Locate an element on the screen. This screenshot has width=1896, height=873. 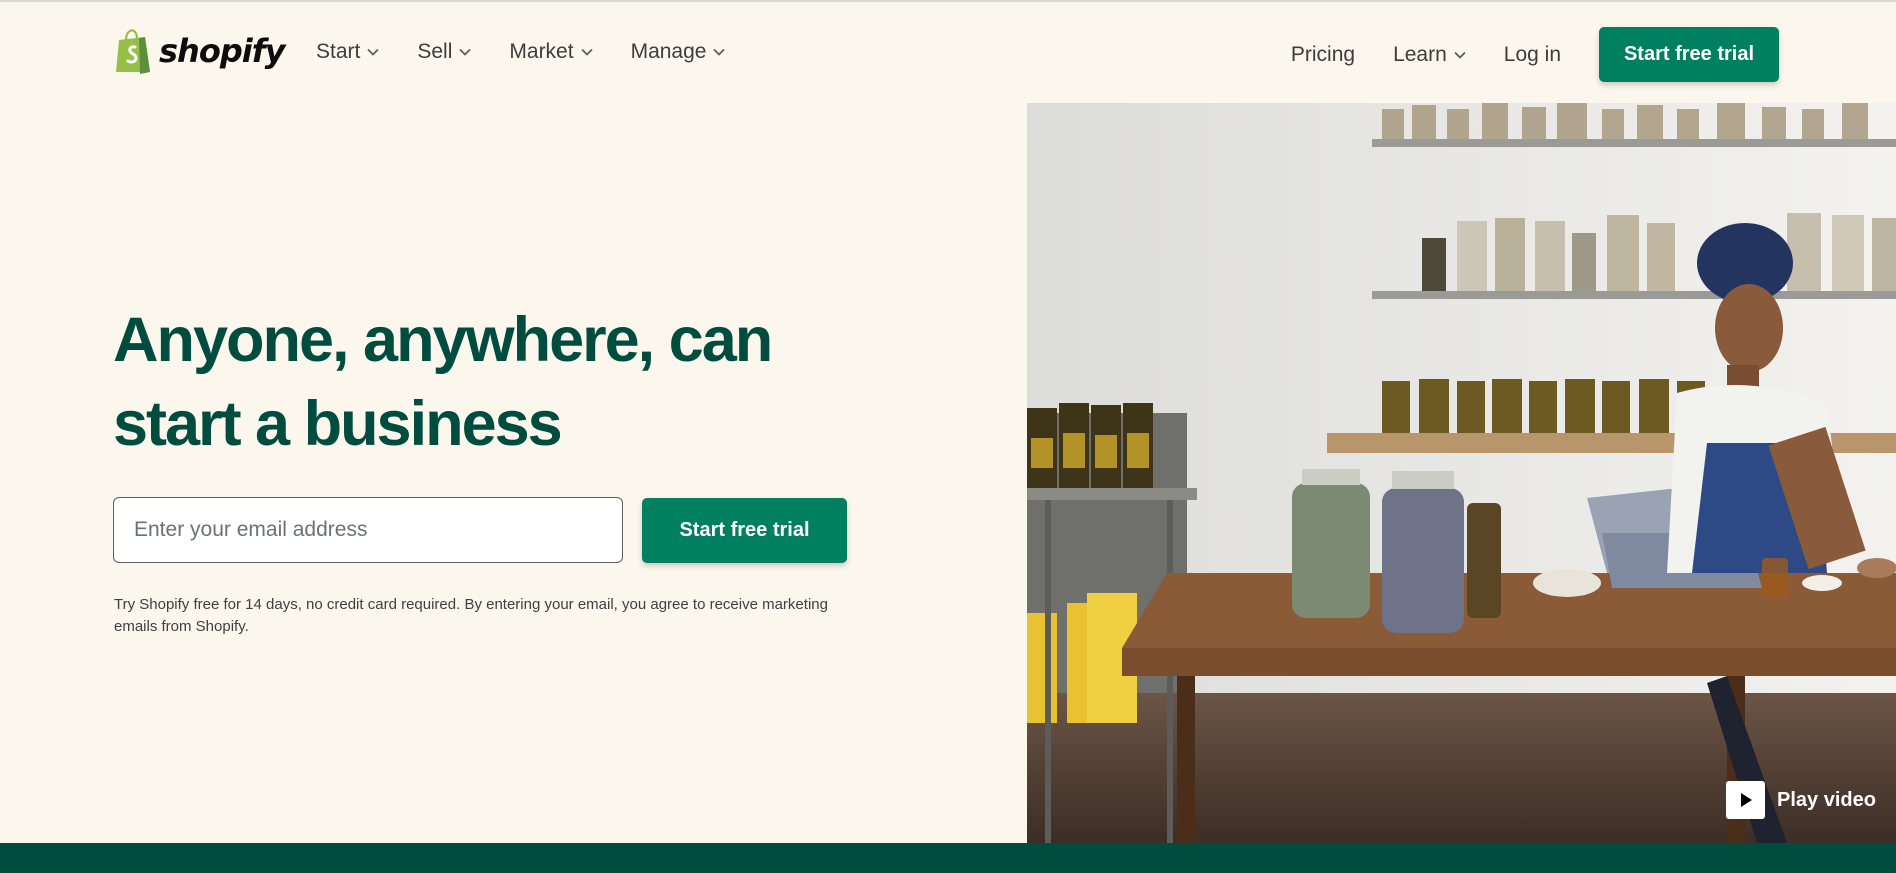
nav-learn-label: Learn is located at coordinates (1420, 54).